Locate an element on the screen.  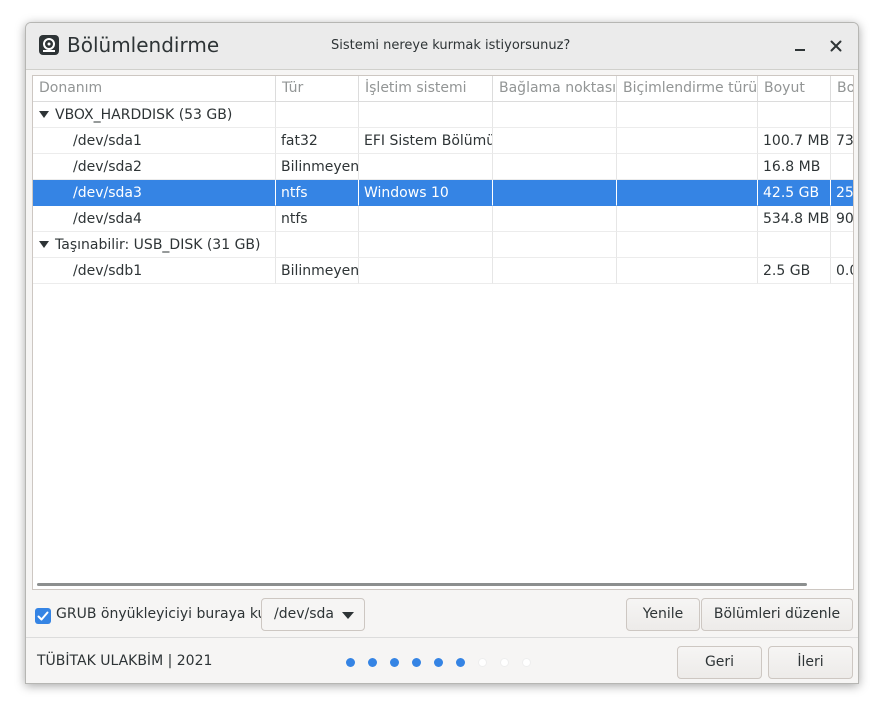
cell-text: 0.0 is located at coordinates (844, 271).